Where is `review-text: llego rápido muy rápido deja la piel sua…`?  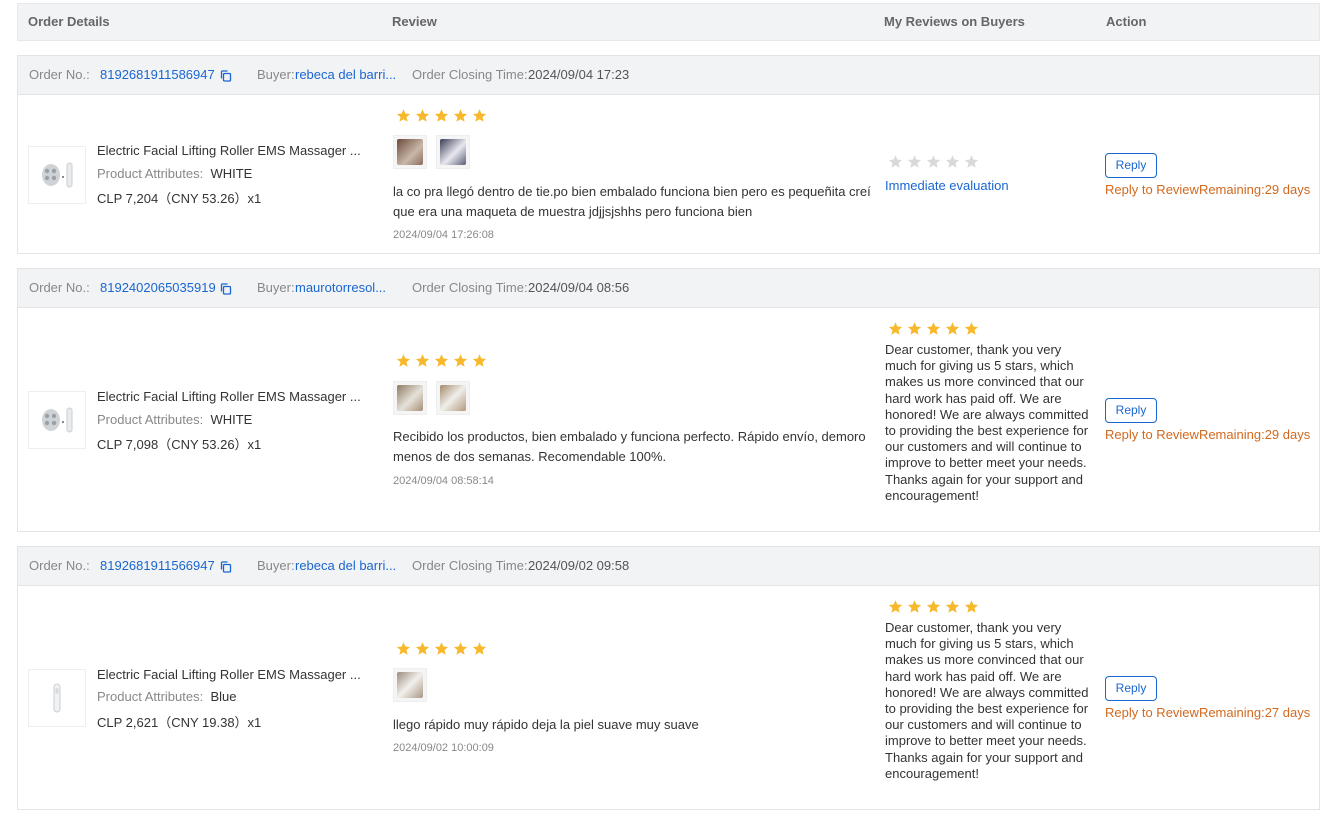
review-text: llego rápido muy rápido deja la piel sua… is located at coordinates (546, 724).